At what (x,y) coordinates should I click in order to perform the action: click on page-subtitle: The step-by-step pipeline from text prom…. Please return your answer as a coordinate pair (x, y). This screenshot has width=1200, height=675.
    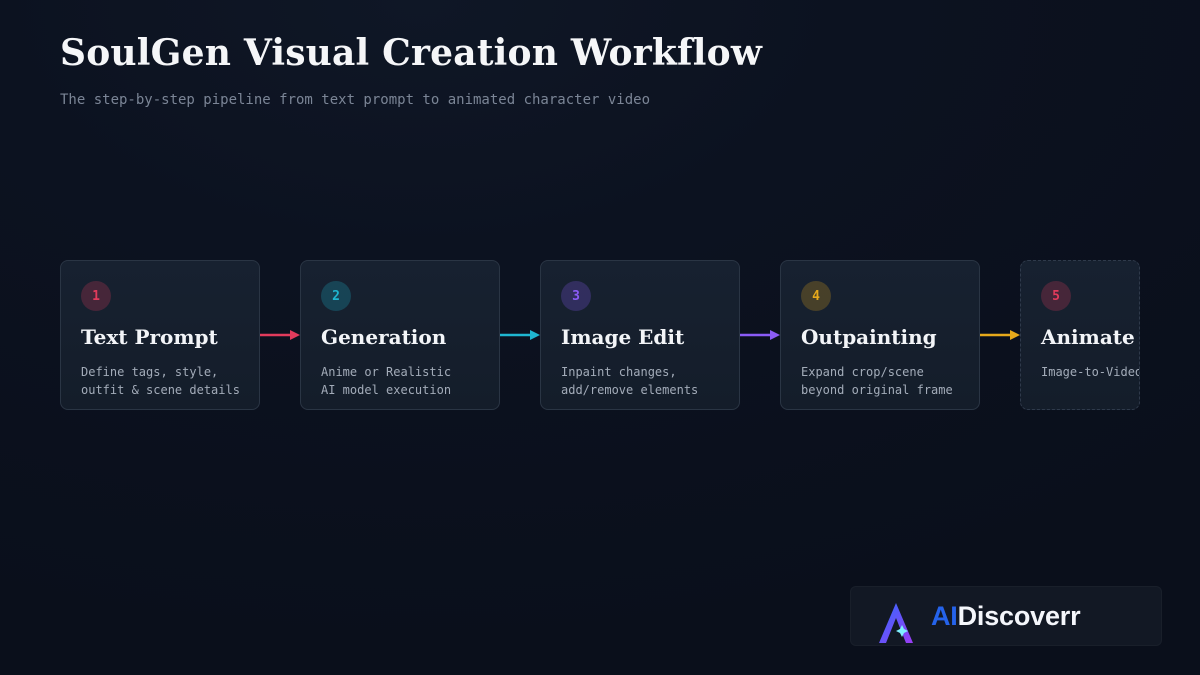
    Looking at the image, I should click on (355, 100).